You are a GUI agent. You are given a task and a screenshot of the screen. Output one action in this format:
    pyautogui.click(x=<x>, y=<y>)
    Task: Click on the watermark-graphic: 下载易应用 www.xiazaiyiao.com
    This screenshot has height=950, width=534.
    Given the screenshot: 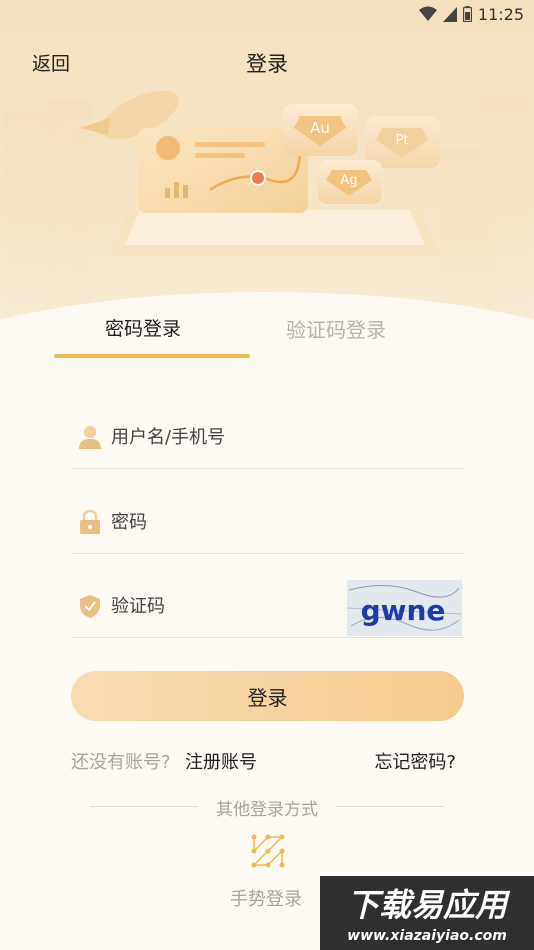 What is the action you would take?
    pyautogui.click(x=429, y=915)
    